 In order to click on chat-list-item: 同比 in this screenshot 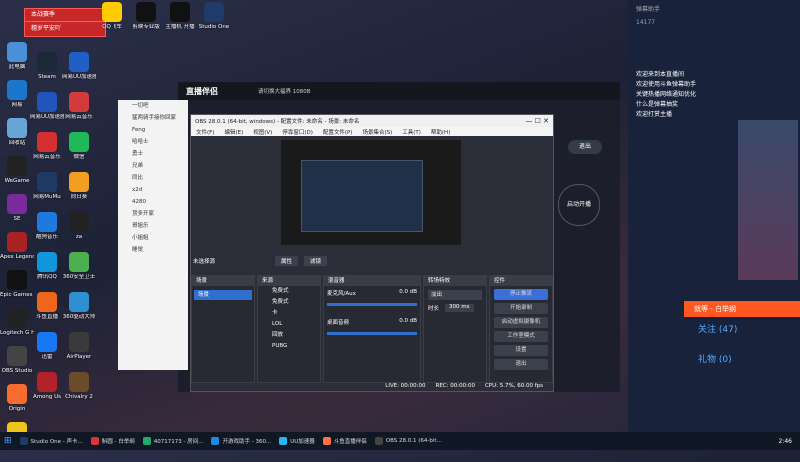, I will do `click(153, 178)`.